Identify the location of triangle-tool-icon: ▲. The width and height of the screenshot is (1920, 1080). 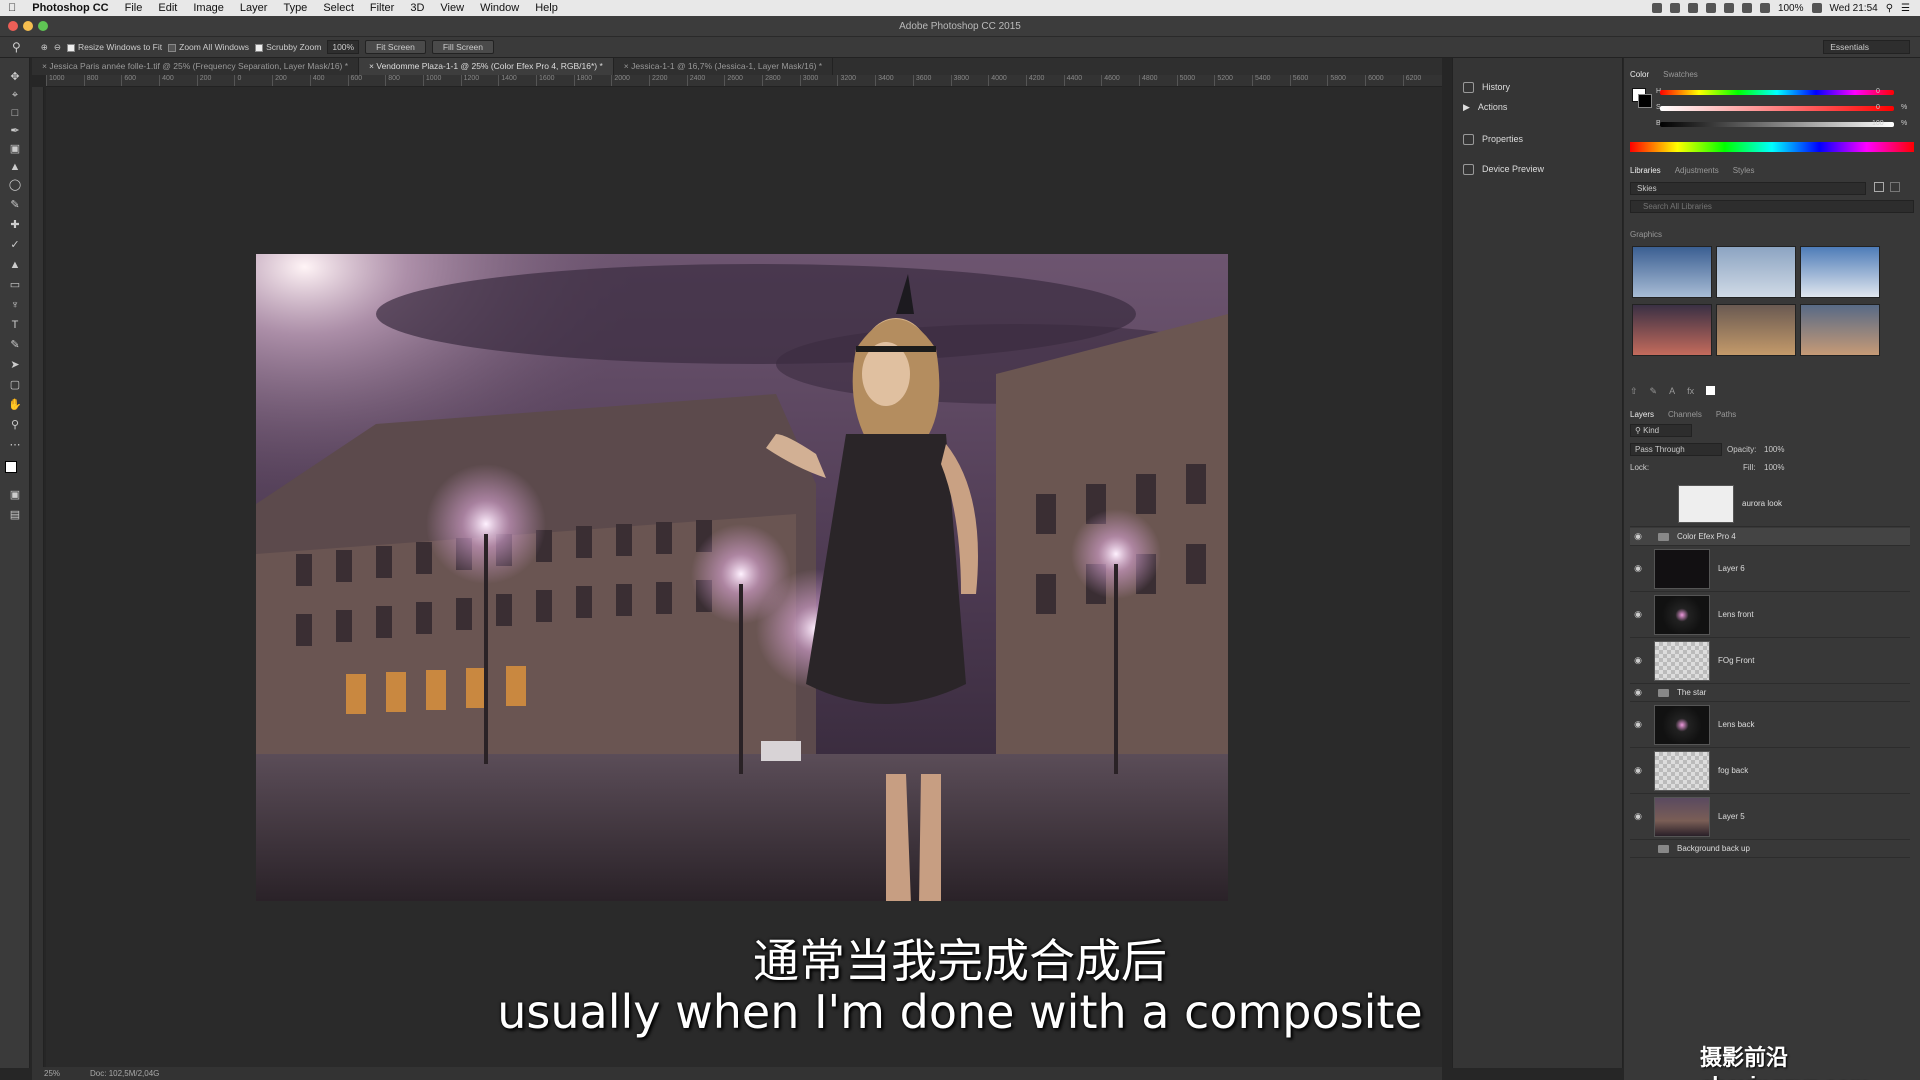
(15, 167).